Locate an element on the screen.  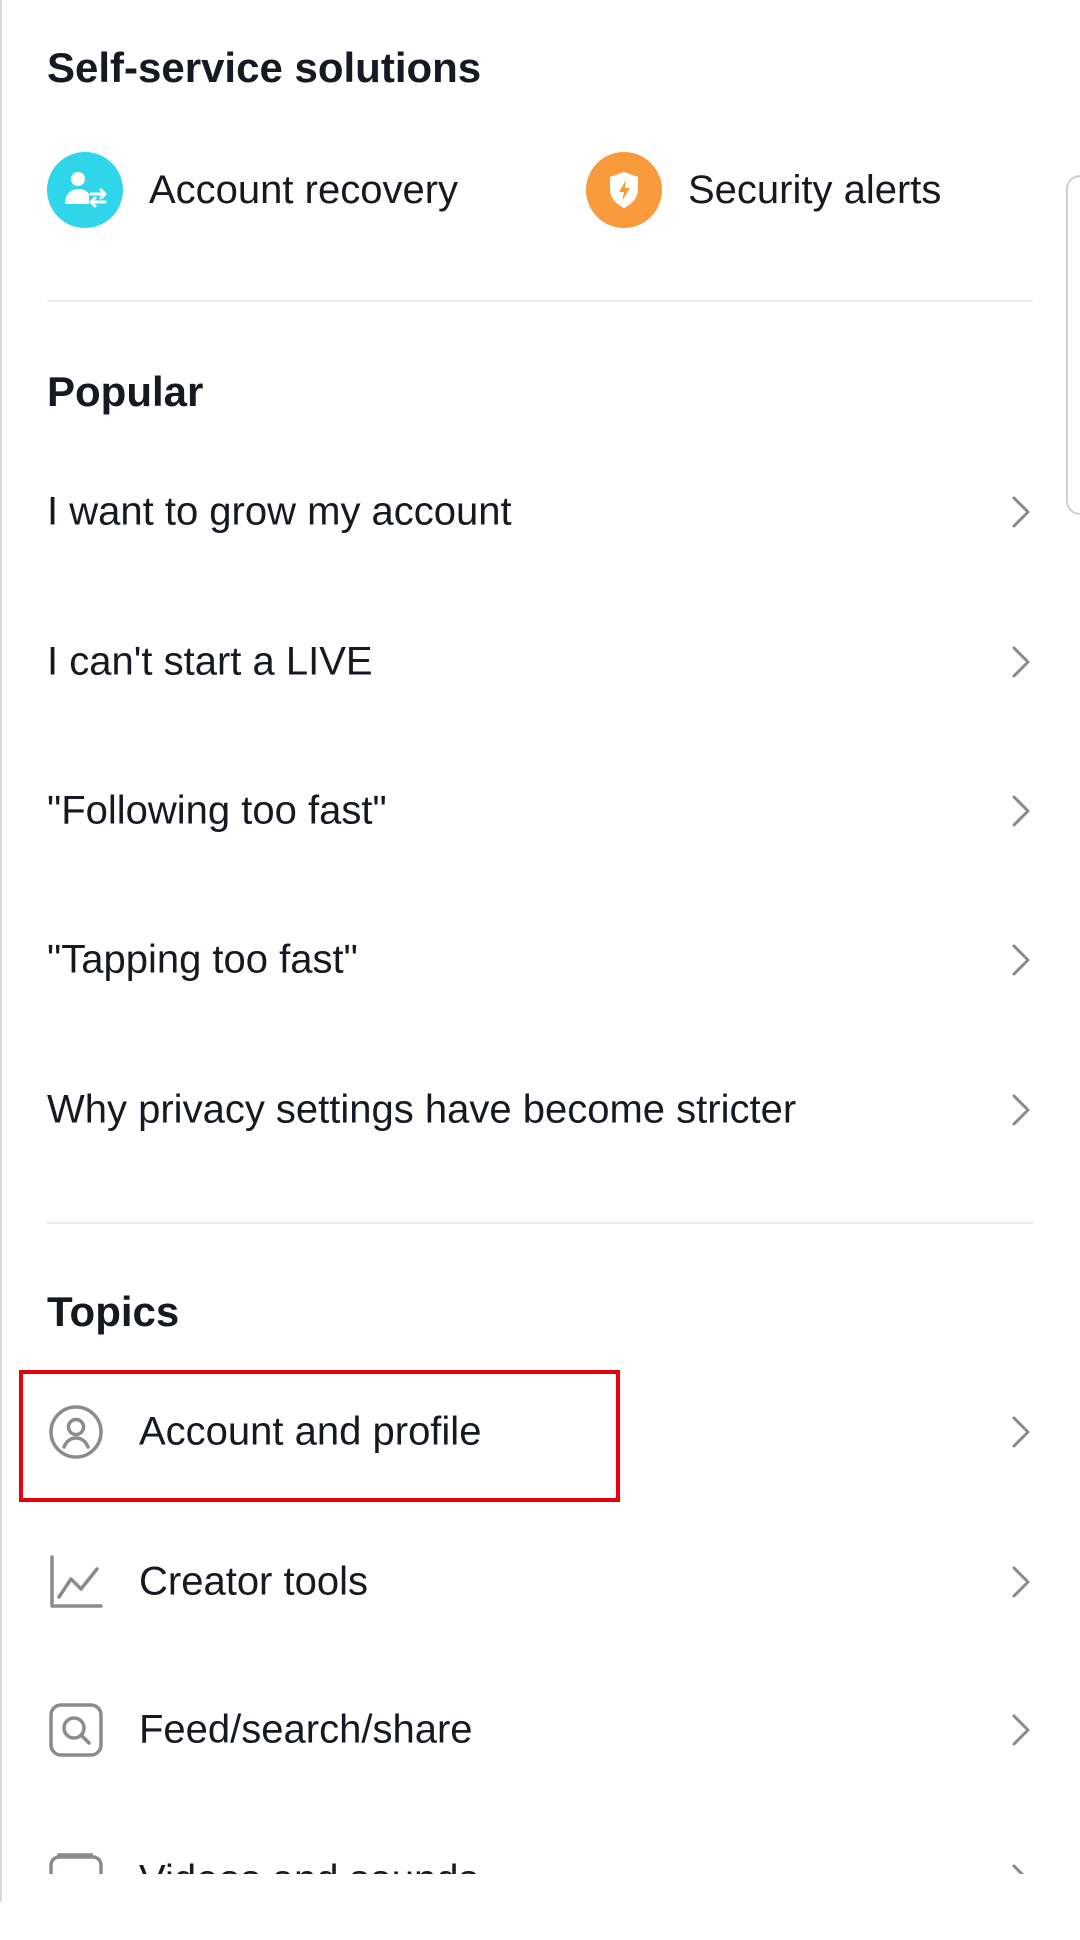
line-chart-icon is located at coordinates (76, 1581).